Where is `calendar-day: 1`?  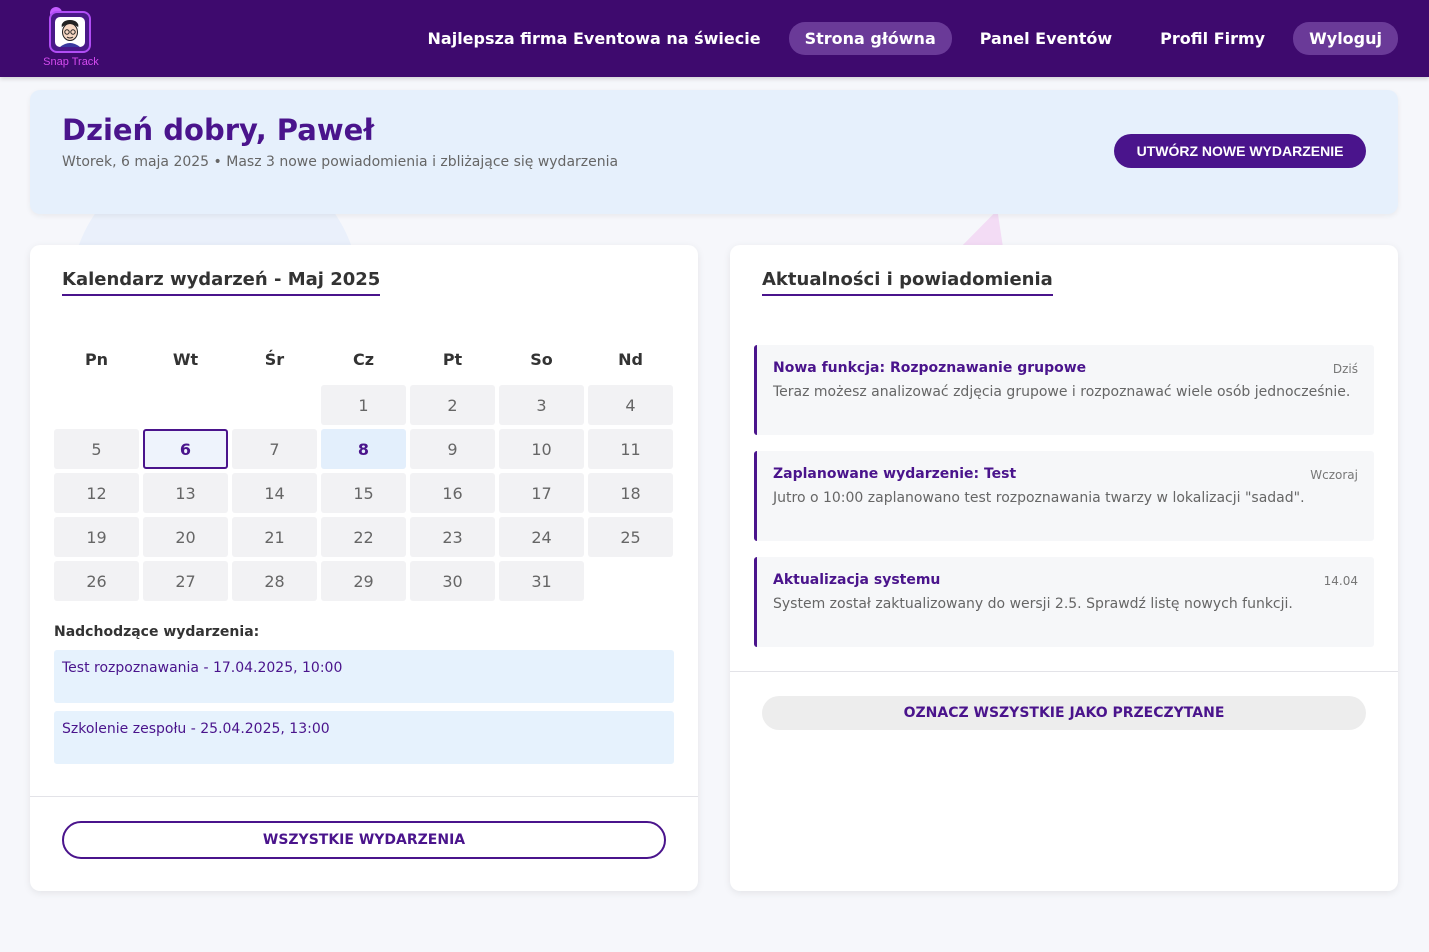 calendar-day: 1 is located at coordinates (363, 405).